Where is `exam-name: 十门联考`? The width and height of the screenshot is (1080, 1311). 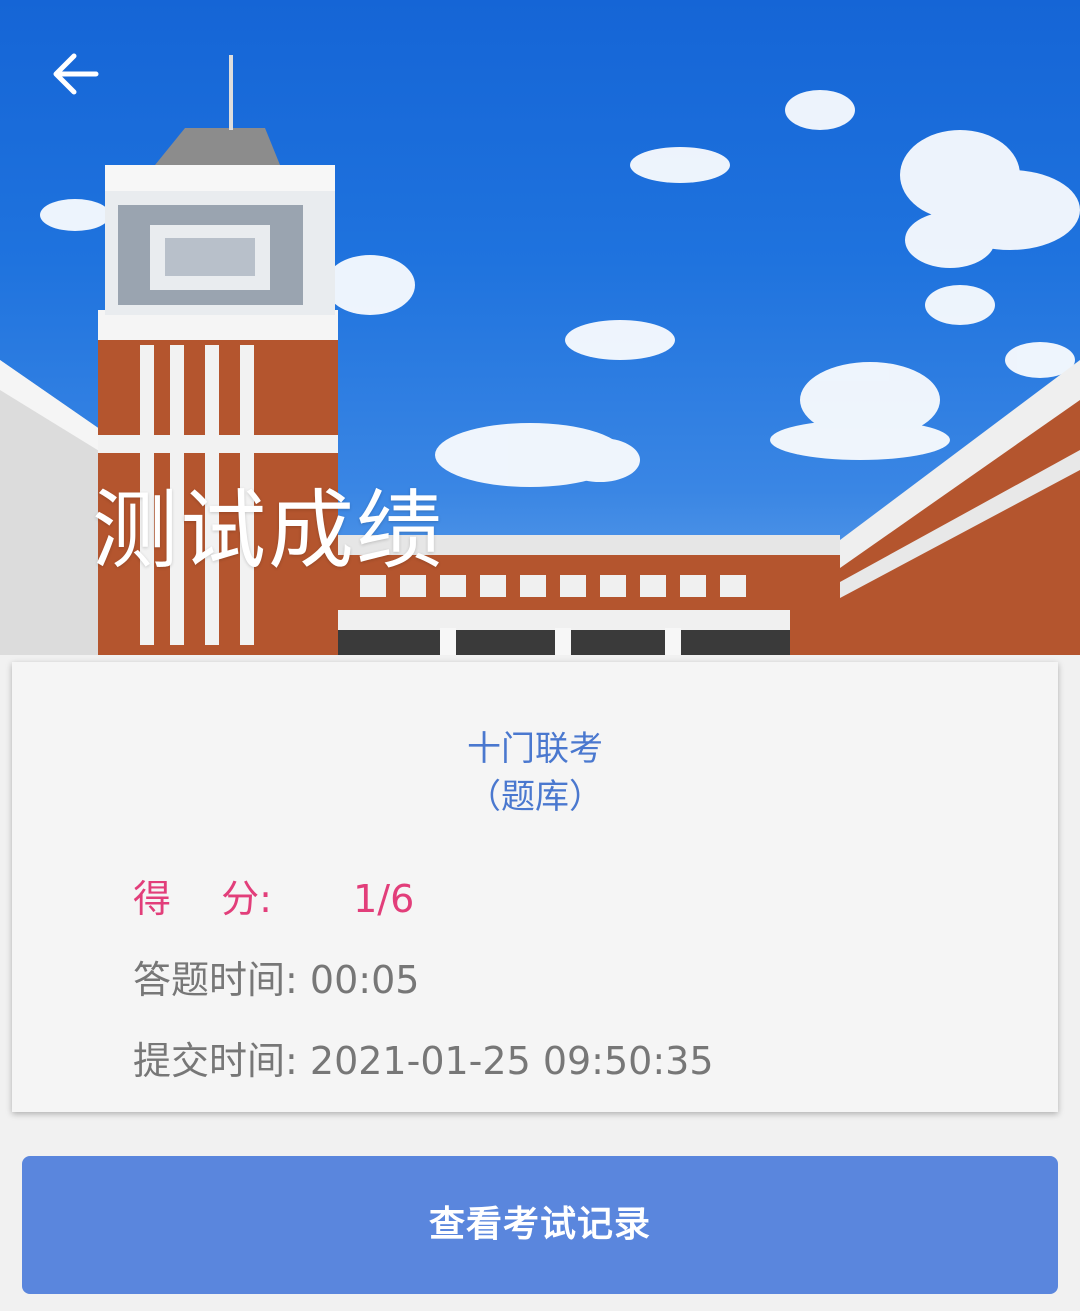
exam-name: 十门联考 is located at coordinates (535, 749).